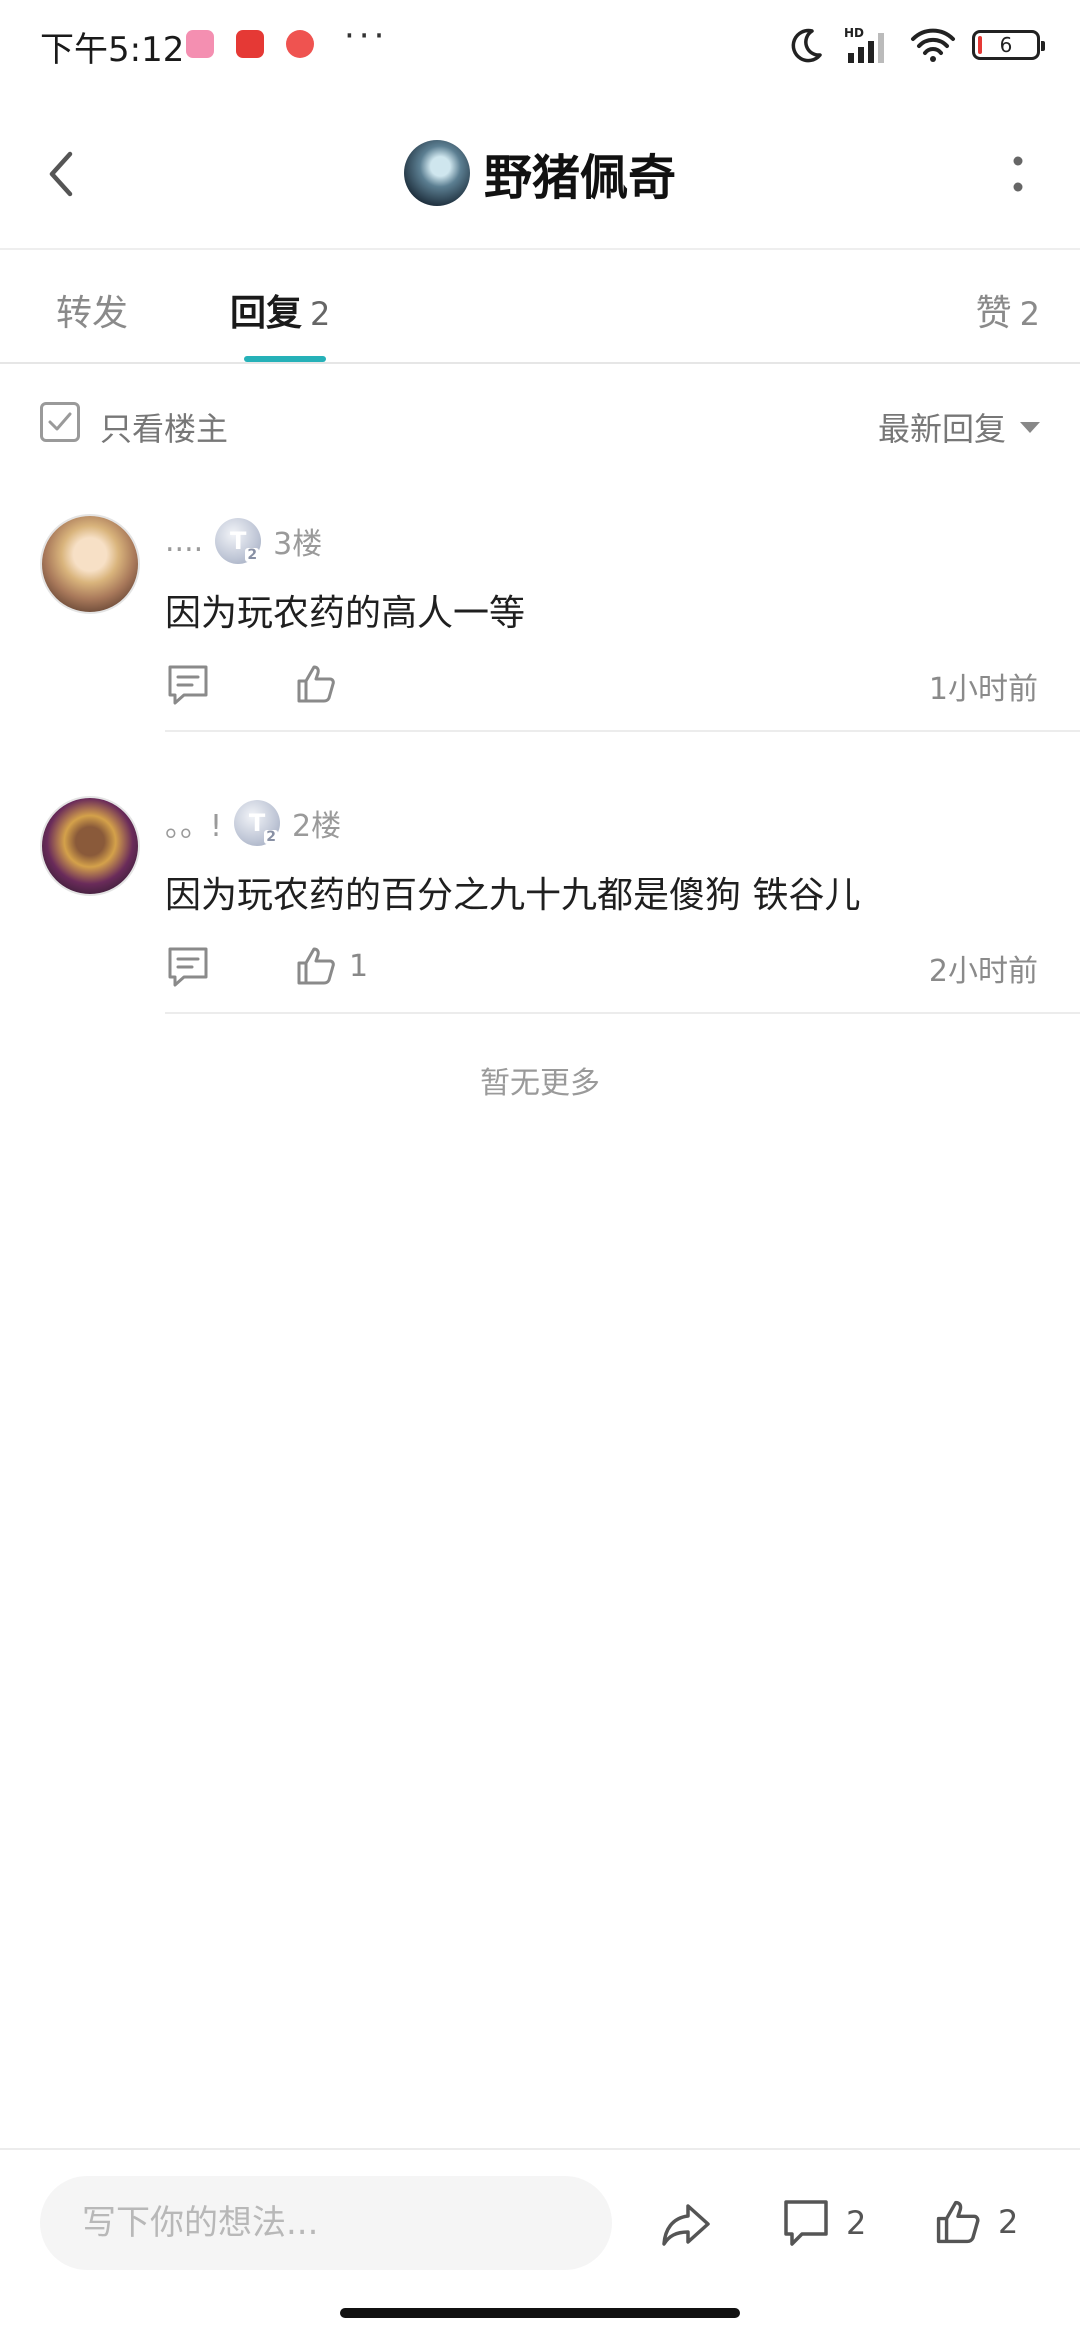 This screenshot has height=2340, width=1080. I want to click on tab-forward: 转发, so click(92, 310).